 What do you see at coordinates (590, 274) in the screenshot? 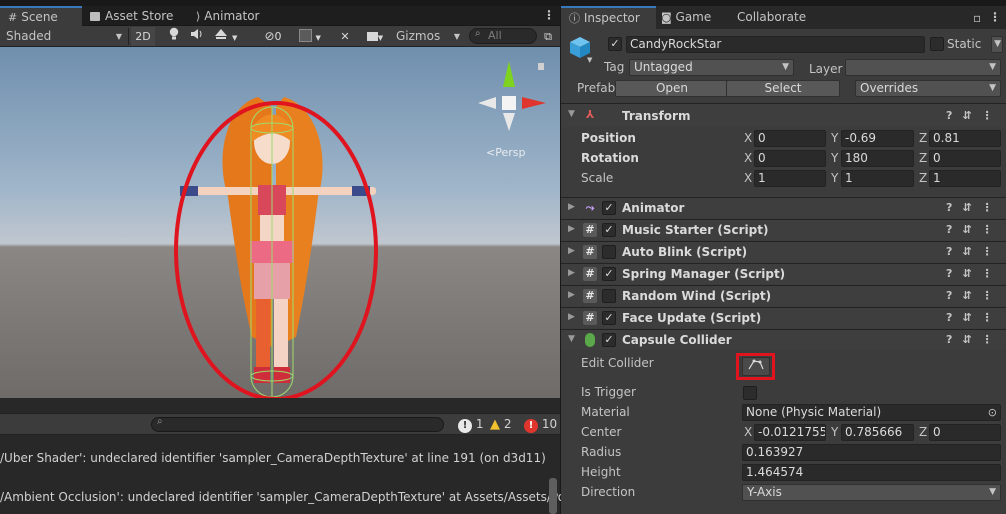
I see `script-icon: #` at bounding box center [590, 274].